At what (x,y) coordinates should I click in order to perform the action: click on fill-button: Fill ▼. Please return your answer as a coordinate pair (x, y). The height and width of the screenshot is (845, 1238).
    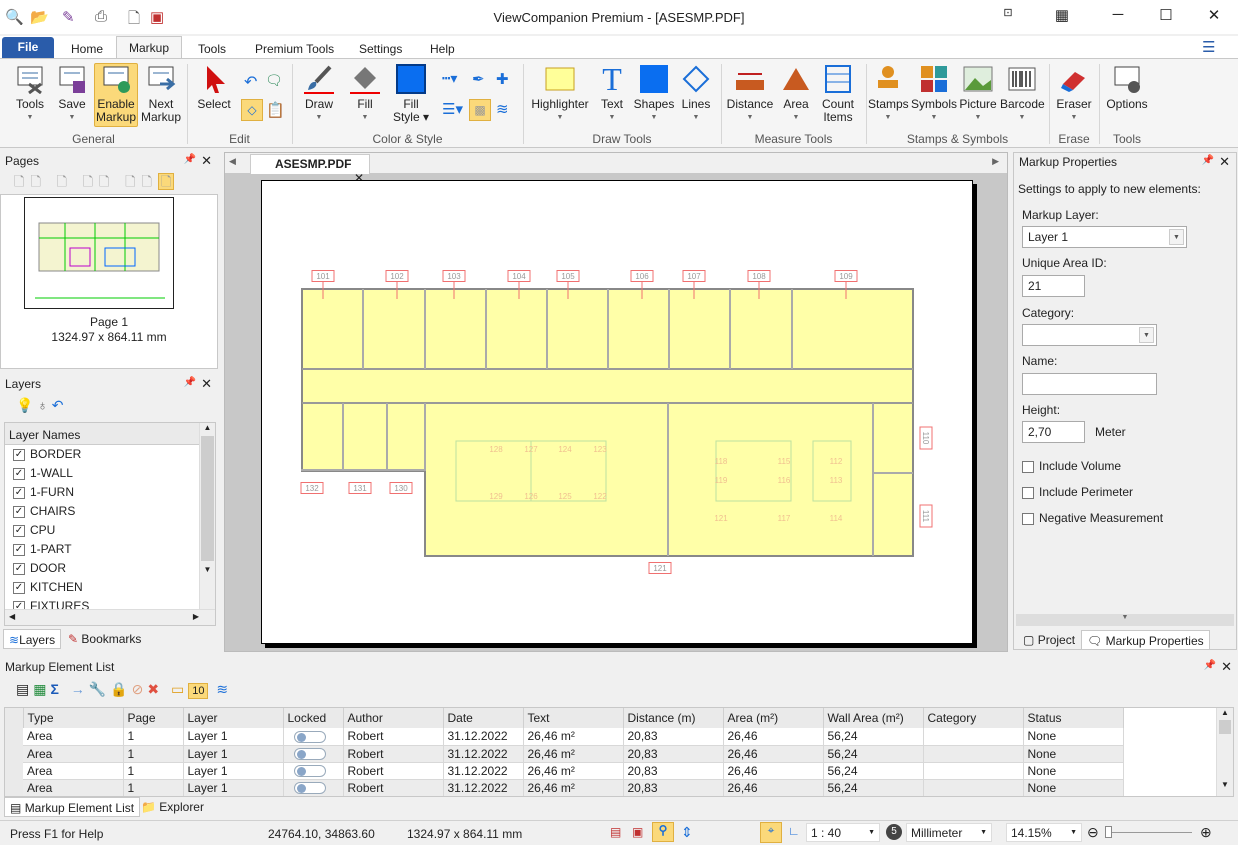
    Looking at the image, I should click on (365, 94).